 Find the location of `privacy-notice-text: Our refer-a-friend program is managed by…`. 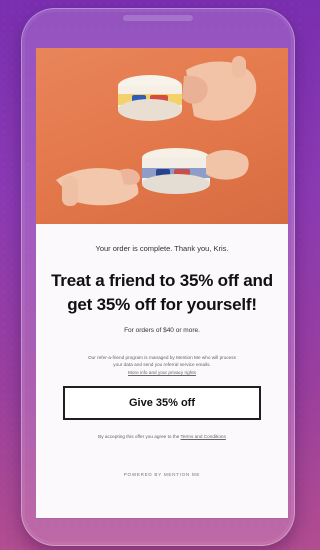

privacy-notice-text: Our refer-a-friend program is managed by… is located at coordinates (162, 361).